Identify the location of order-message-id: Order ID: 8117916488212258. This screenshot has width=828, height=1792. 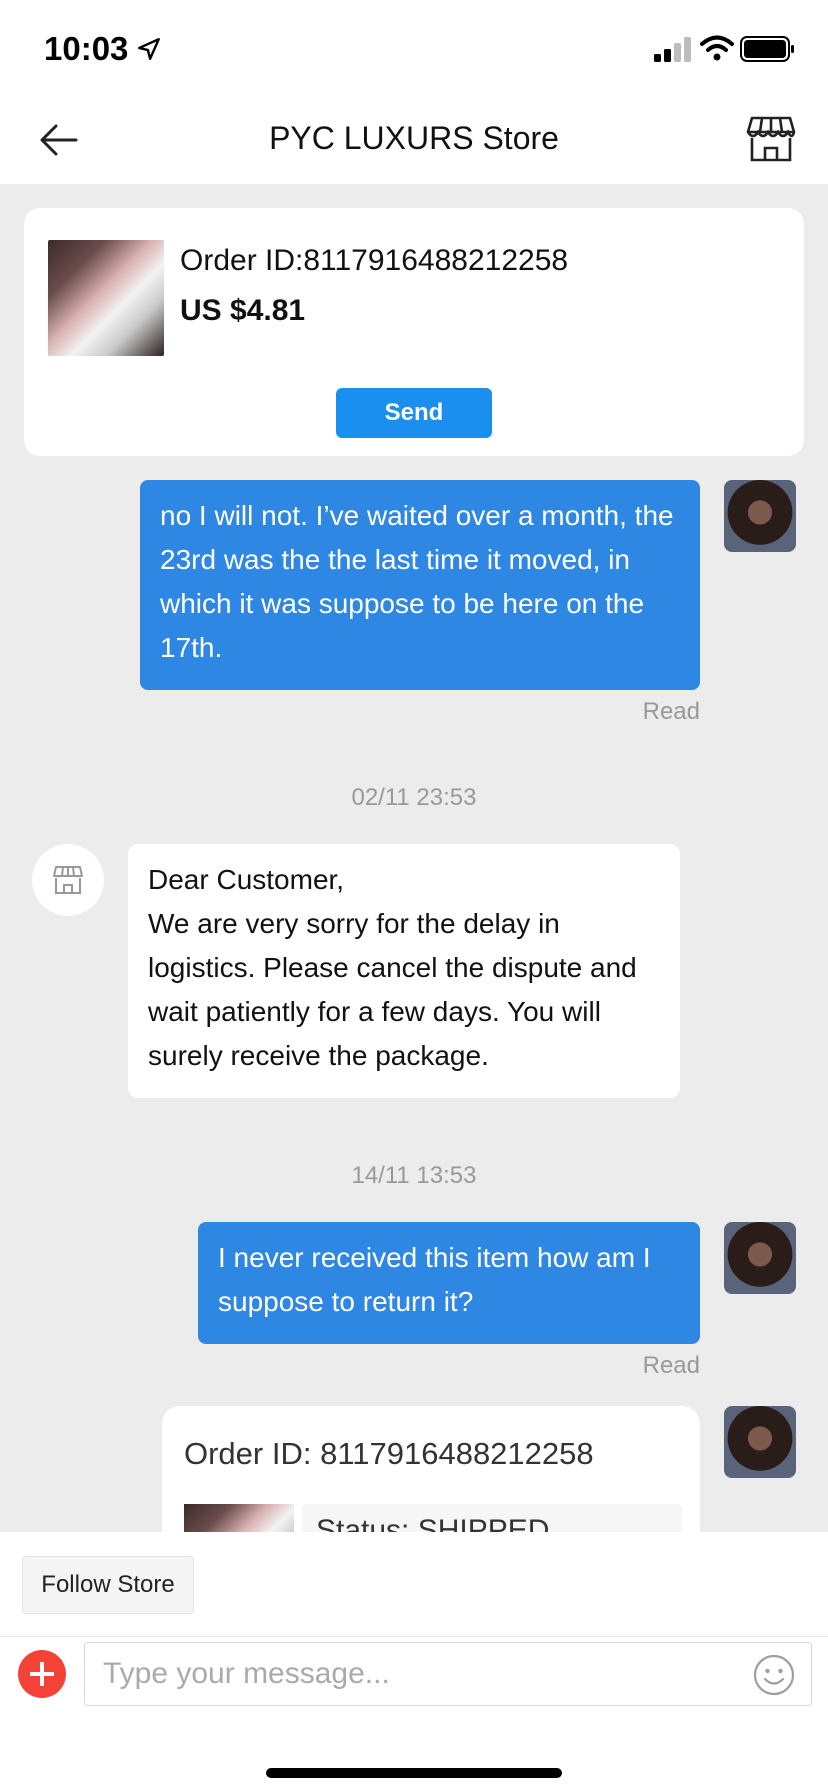
(389, 1453).